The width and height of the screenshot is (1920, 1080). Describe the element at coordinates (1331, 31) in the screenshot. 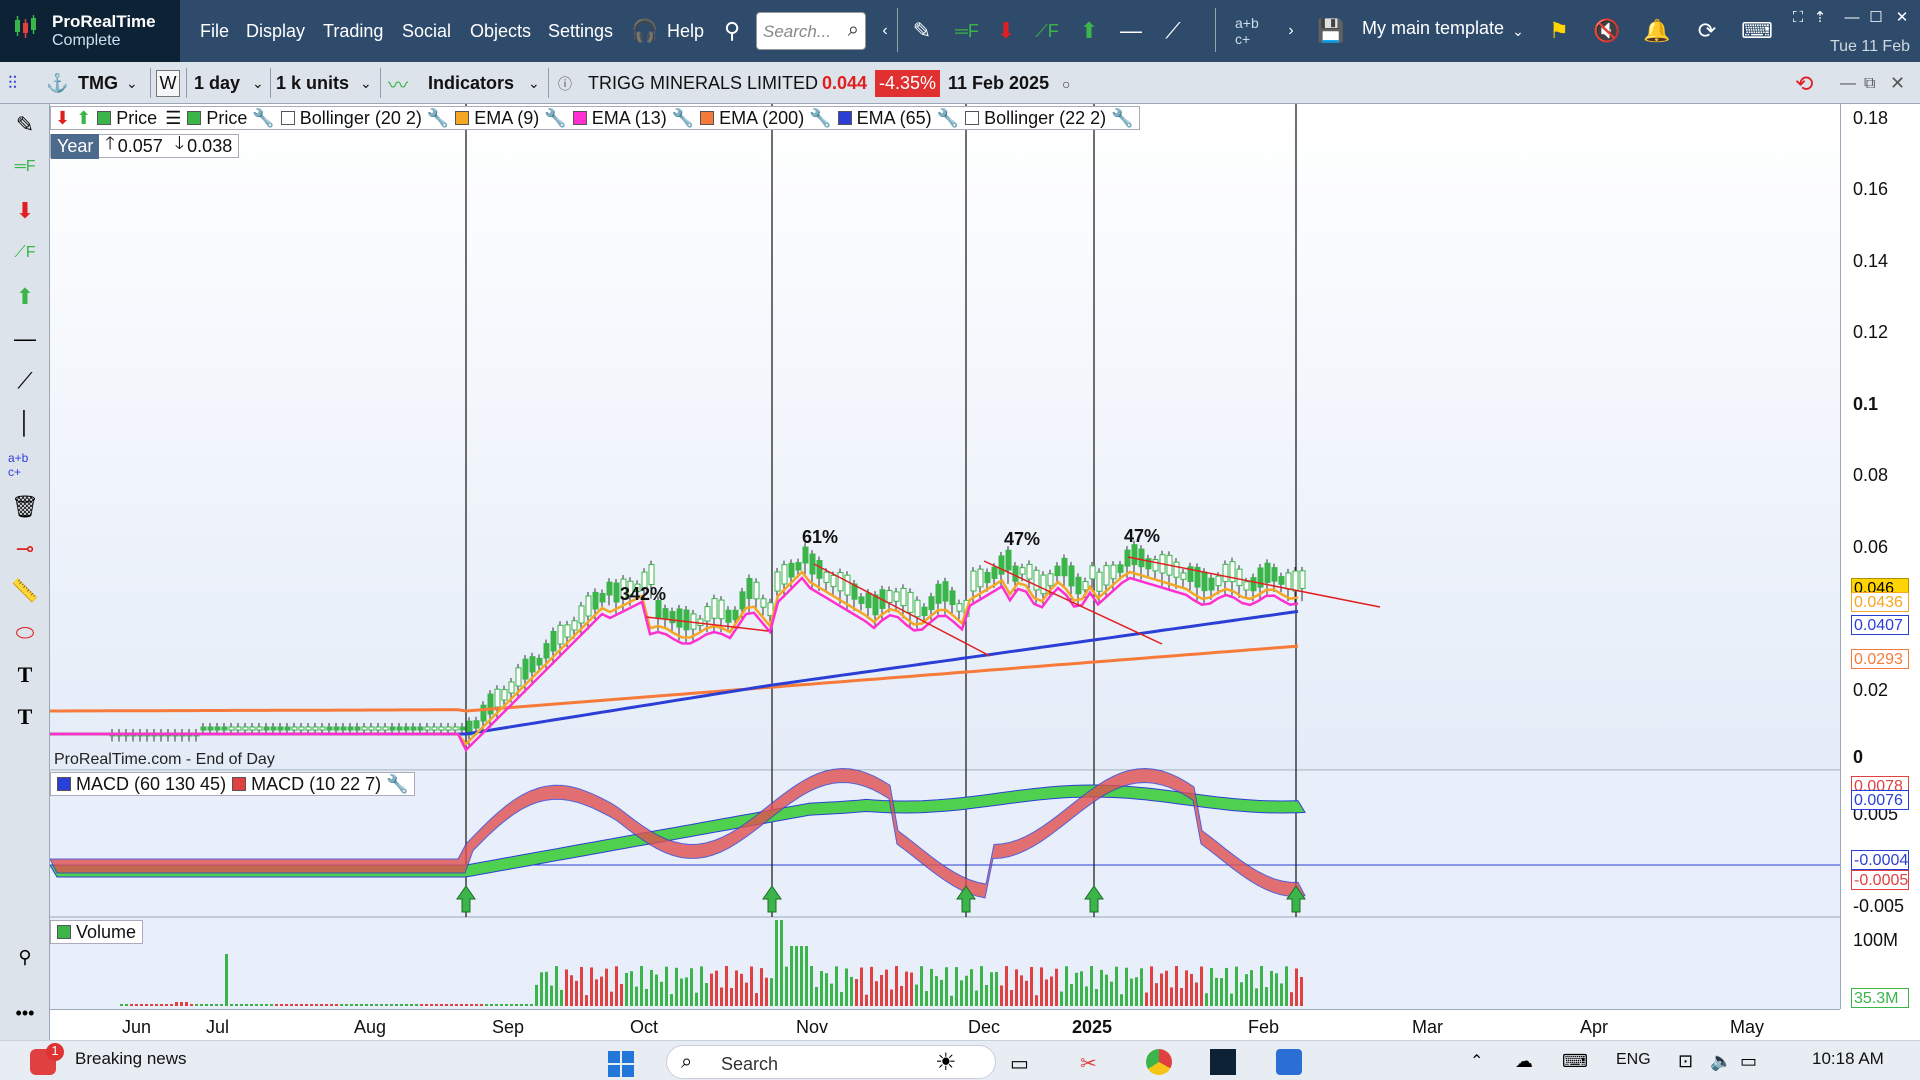

I see `save-icon: 💾` at that location.